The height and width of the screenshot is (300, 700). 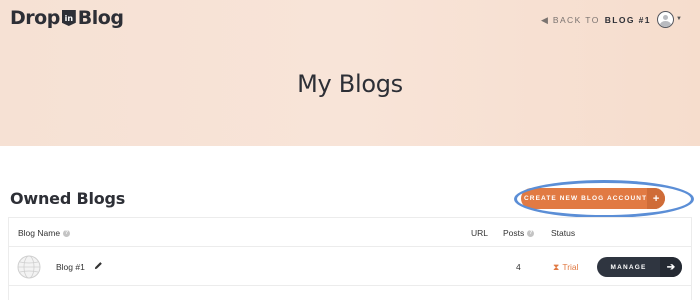 I want to click on user-menu: ▼, so click(x=669, y=19).